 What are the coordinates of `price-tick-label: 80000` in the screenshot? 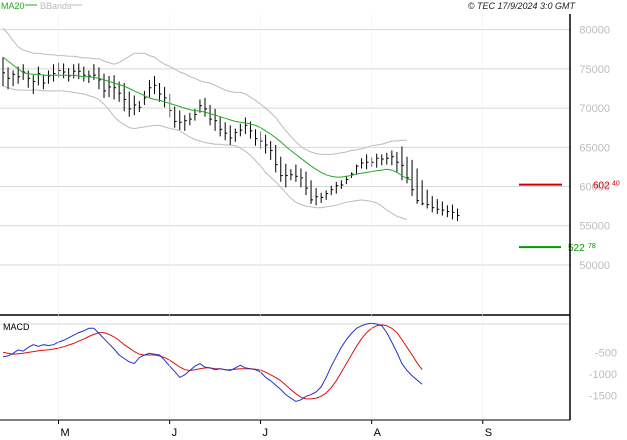 It's located at (594, 31).